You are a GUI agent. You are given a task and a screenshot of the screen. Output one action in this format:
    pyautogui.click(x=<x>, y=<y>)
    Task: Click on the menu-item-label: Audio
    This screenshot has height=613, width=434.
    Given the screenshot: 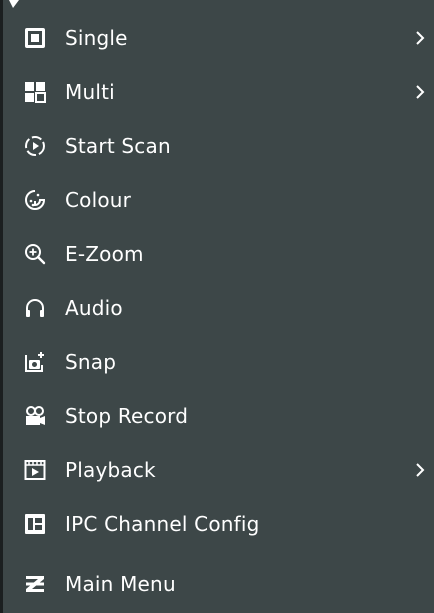 What is the action you would take?
    pyautogui.click(x=94, y=308)
    